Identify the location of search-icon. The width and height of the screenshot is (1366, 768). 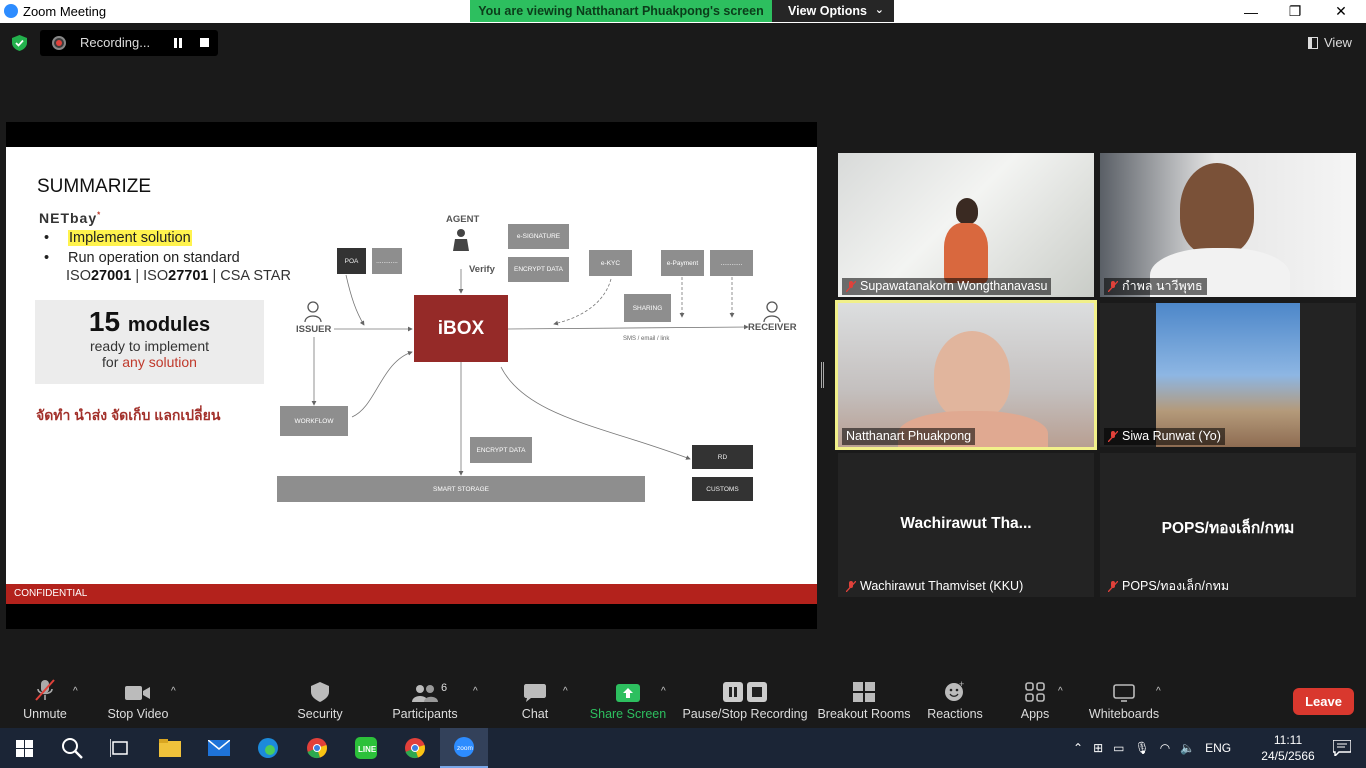
(72, 748).